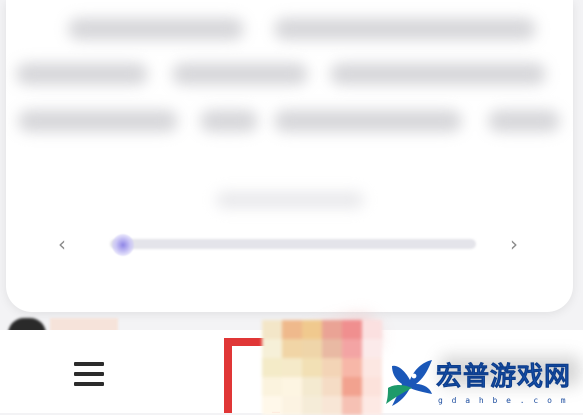 Image resolution: width=583 pixels, height=415 pixels. What do you see at coordinates (504, 377) in the screenshot?
I see `watermark-title: 宏普游戏网` at bounding box center [504, 377].